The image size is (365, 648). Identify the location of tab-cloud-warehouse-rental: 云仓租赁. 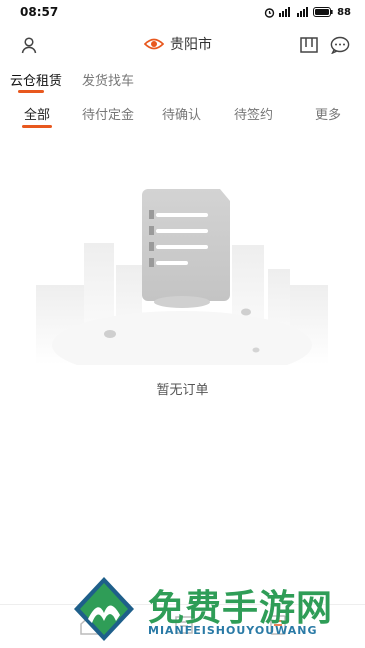
(36, 81).